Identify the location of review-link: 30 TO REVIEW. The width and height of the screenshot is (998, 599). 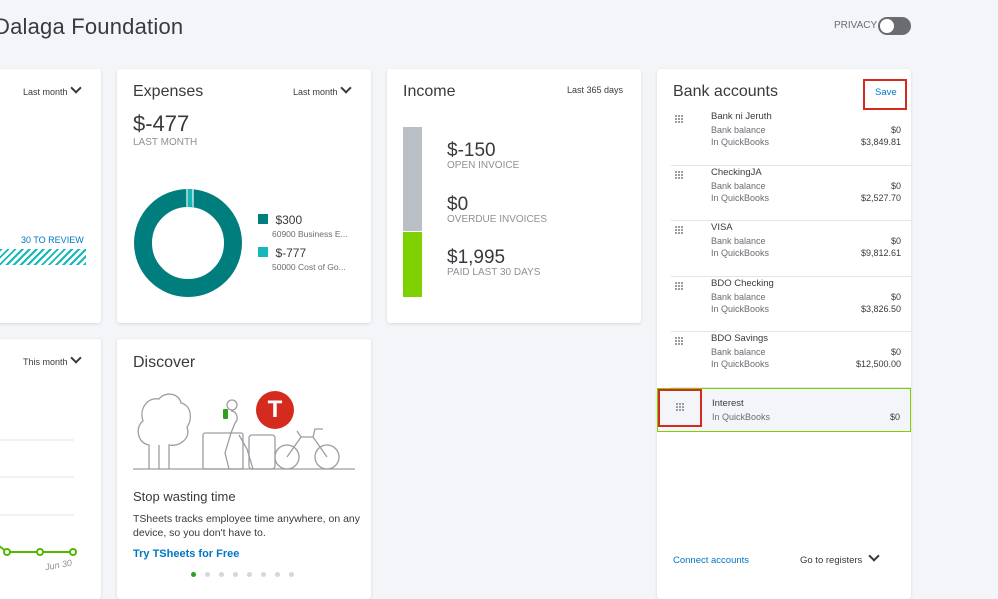
(52, 240).